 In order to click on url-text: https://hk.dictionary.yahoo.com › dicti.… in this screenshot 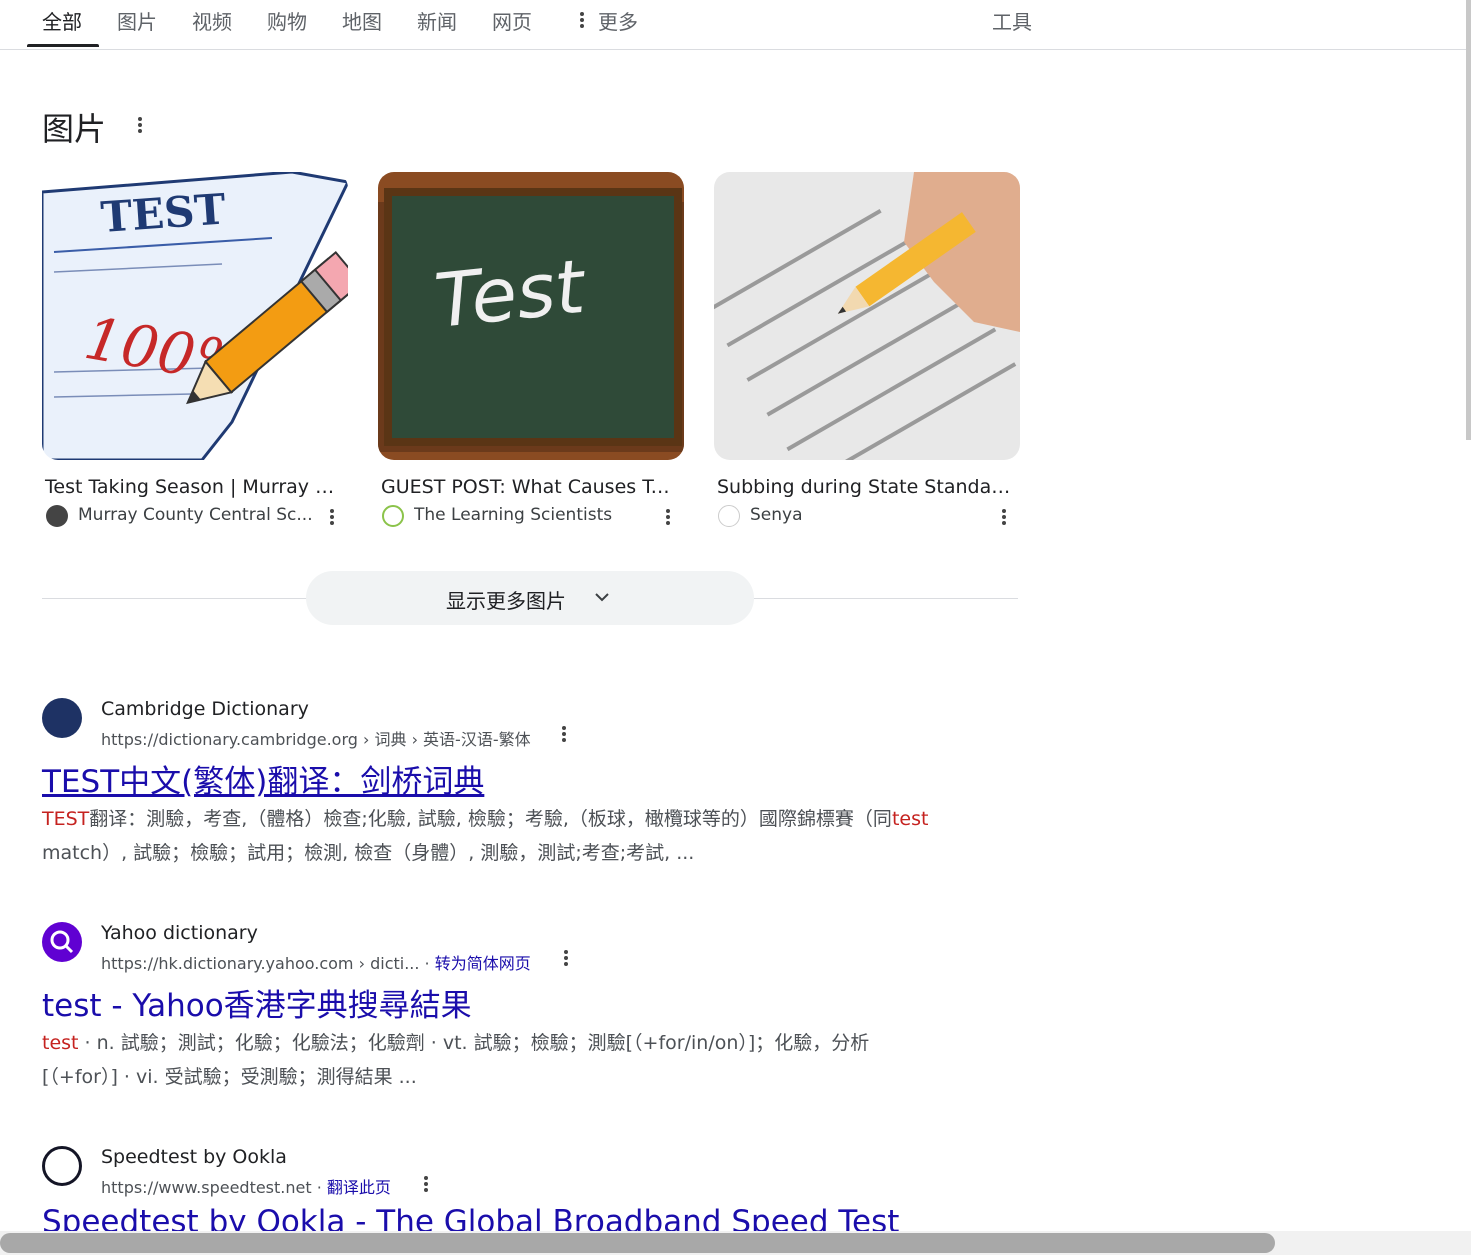, I will do `click(260, 963)`.